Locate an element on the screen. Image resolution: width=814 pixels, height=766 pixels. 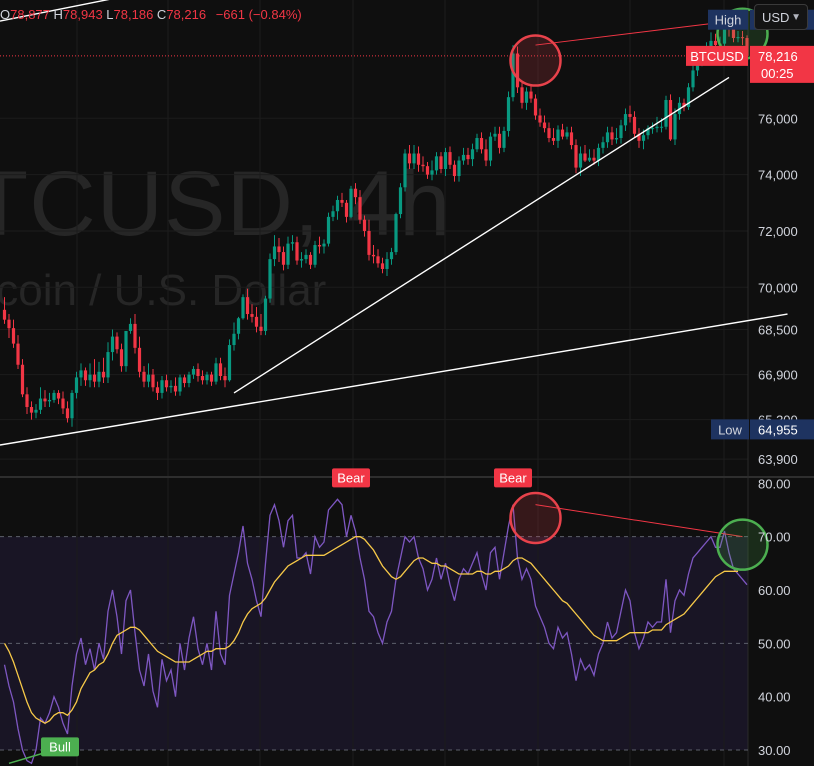
low-label: Low is located at coordinates (730, 429).